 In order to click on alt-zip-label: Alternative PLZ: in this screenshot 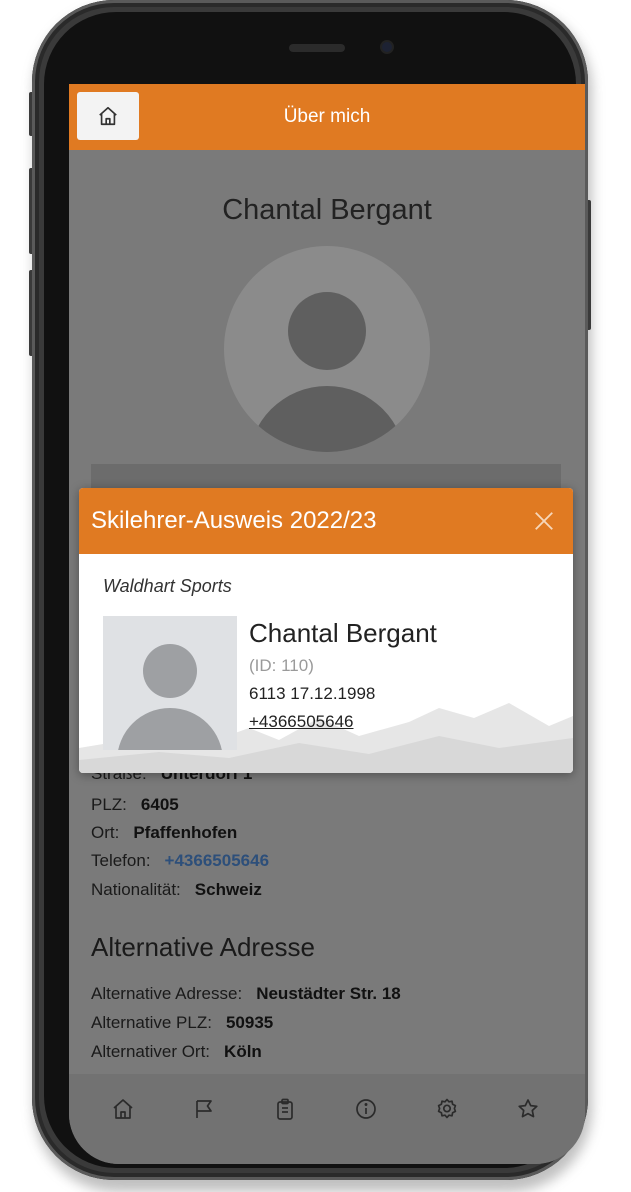, I will do `click(151, 1022)`.